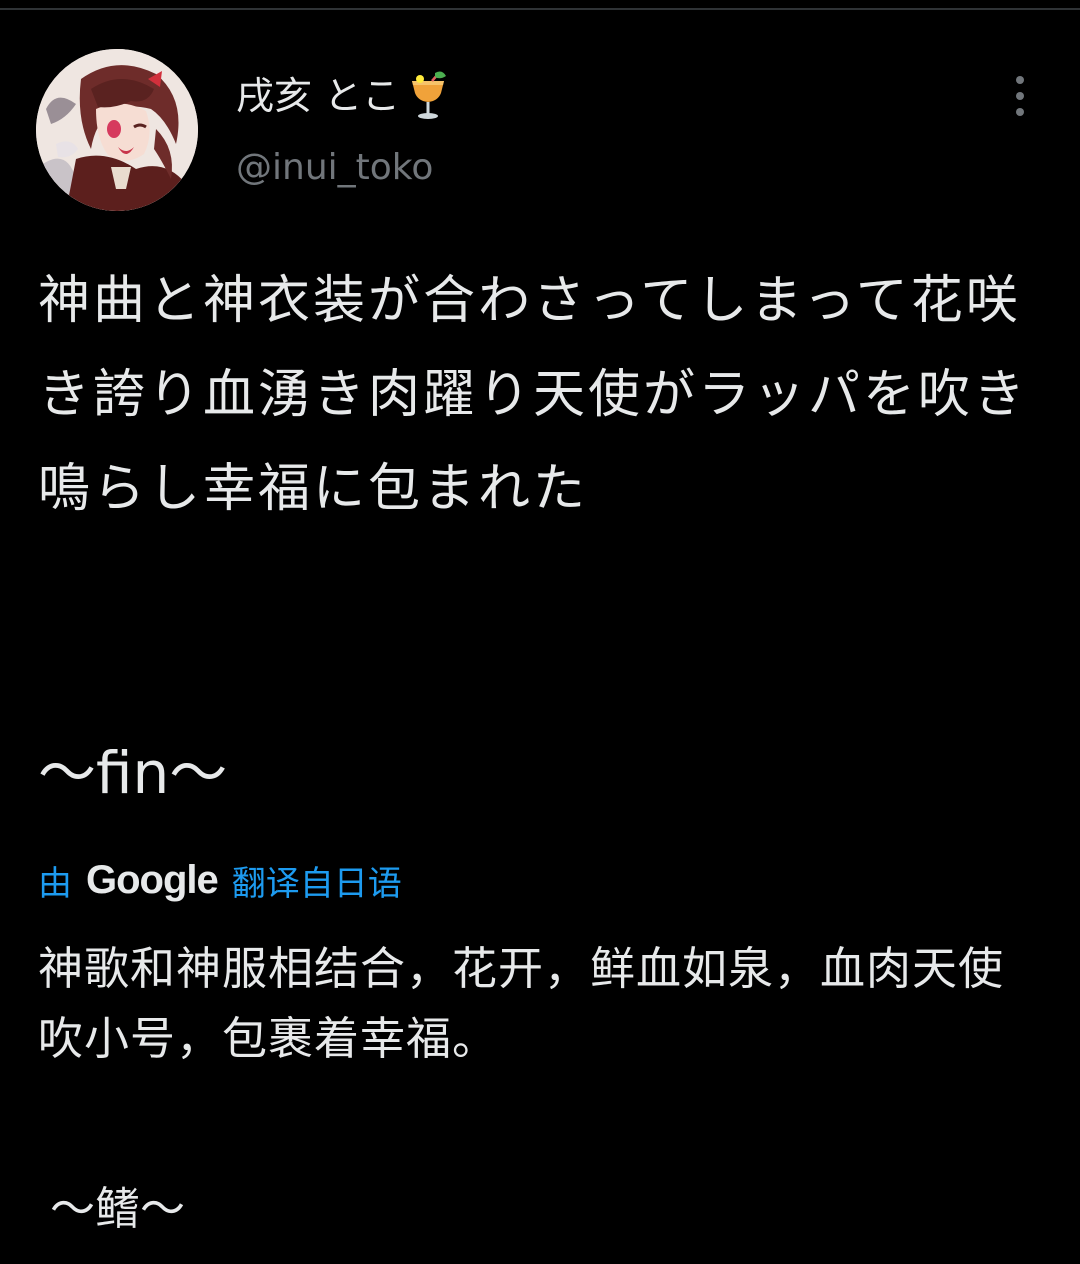 This screenshot has width=1080, height=1264. I want to click on avatar, so click(117, 130).